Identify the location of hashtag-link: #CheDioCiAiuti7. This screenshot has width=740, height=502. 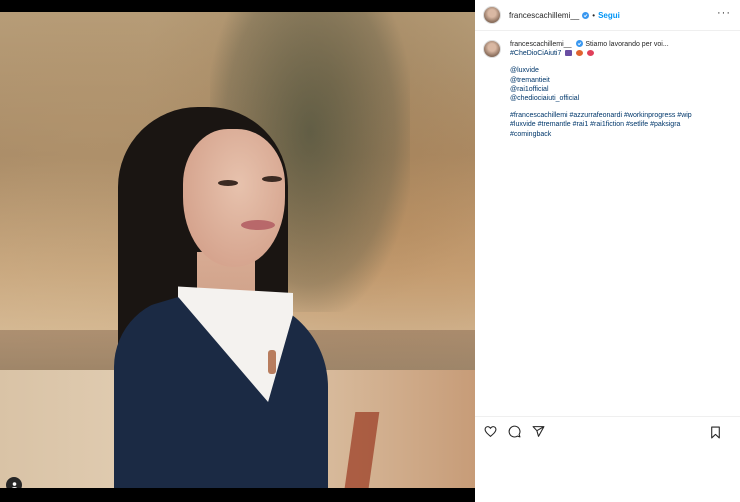
(535, 53).